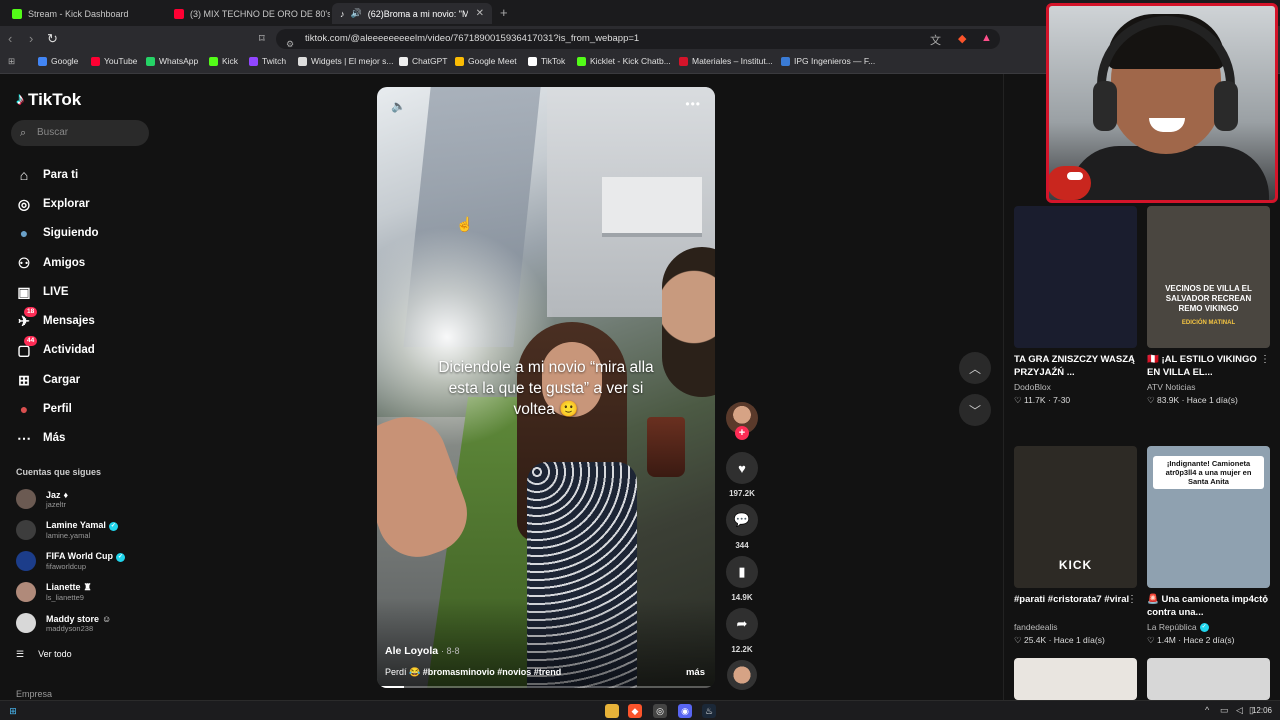  I want to click on discord-icon: ◉, so click(685, 711).